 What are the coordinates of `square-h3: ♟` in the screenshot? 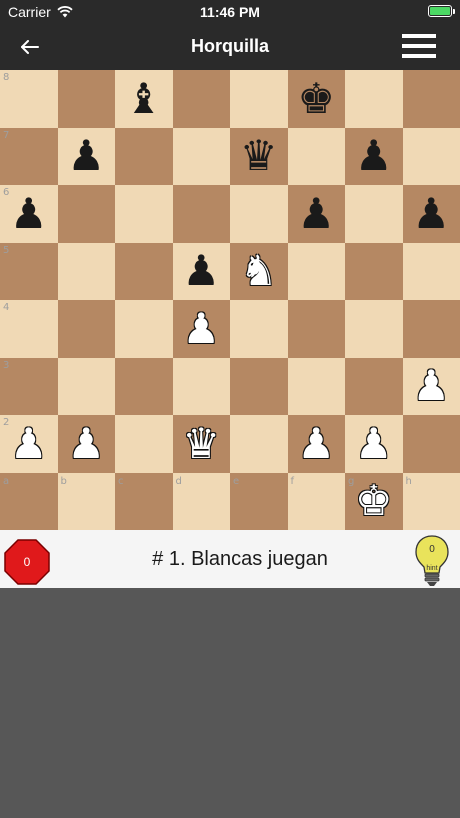 It's located at (431, 386).